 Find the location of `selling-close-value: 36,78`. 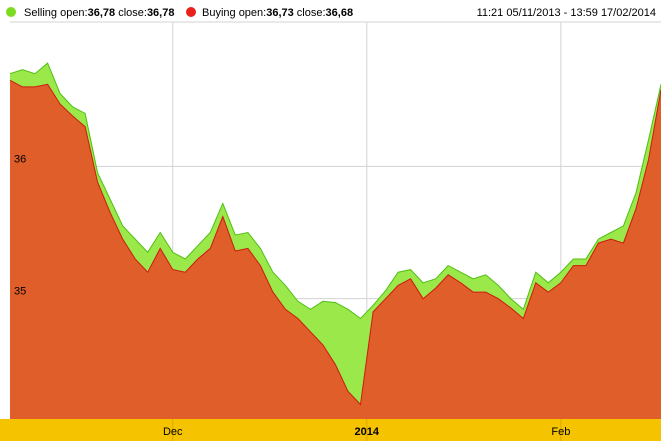

selling-close-value: 36,78 is located at coordinates (161, 13).